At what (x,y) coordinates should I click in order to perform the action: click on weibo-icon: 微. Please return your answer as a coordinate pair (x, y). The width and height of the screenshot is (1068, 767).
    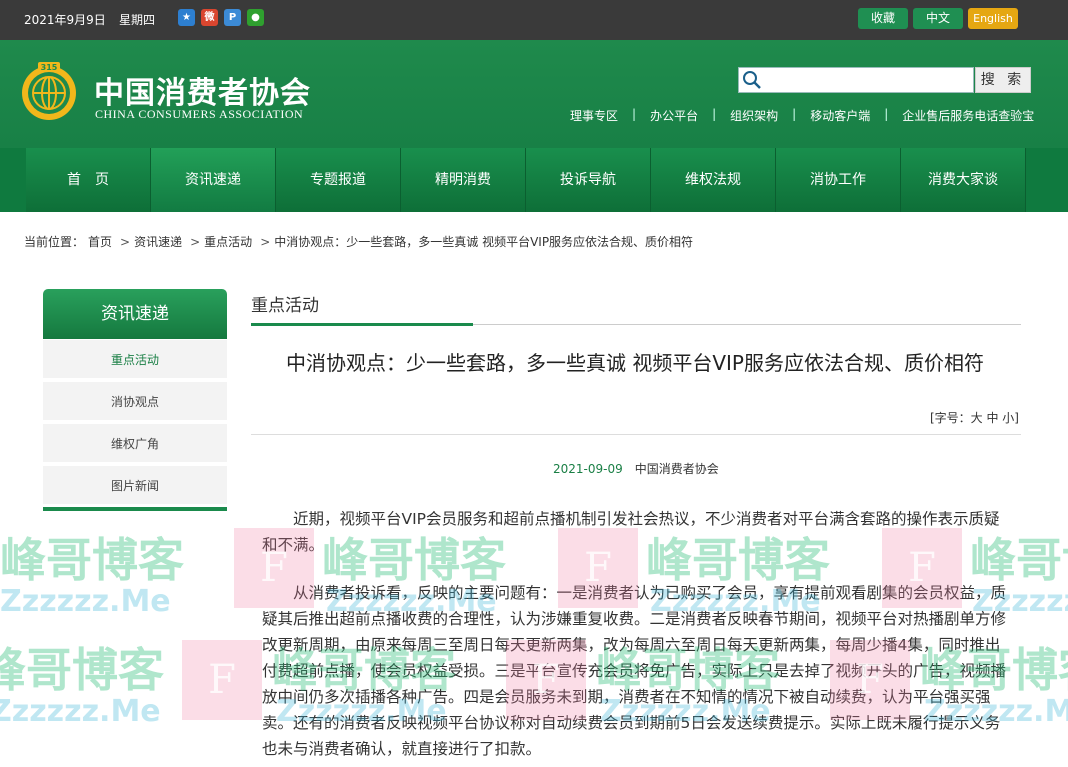
    Looking at the image, I should click on (209, 17).